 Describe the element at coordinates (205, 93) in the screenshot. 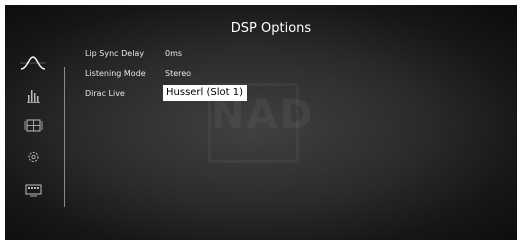

I see `option-value-selected: Husserl (Slot 1)` at that location.